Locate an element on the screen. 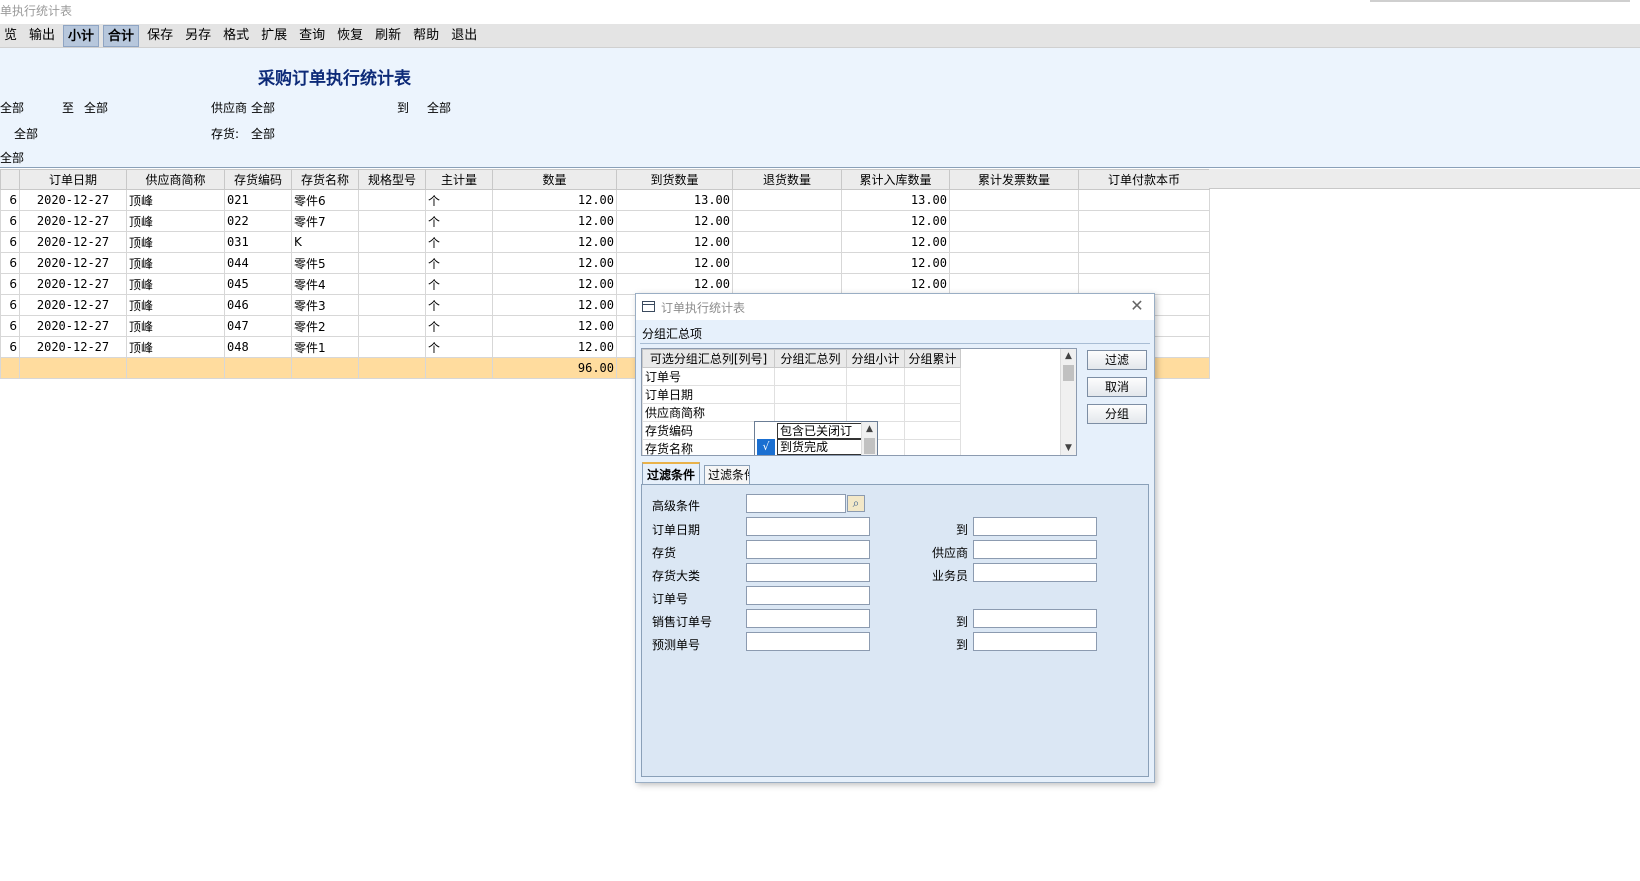 The height and width of the screenshot is (881, 1640). toolbar-exit-button: 退出 is located at coordinates (464, 36).